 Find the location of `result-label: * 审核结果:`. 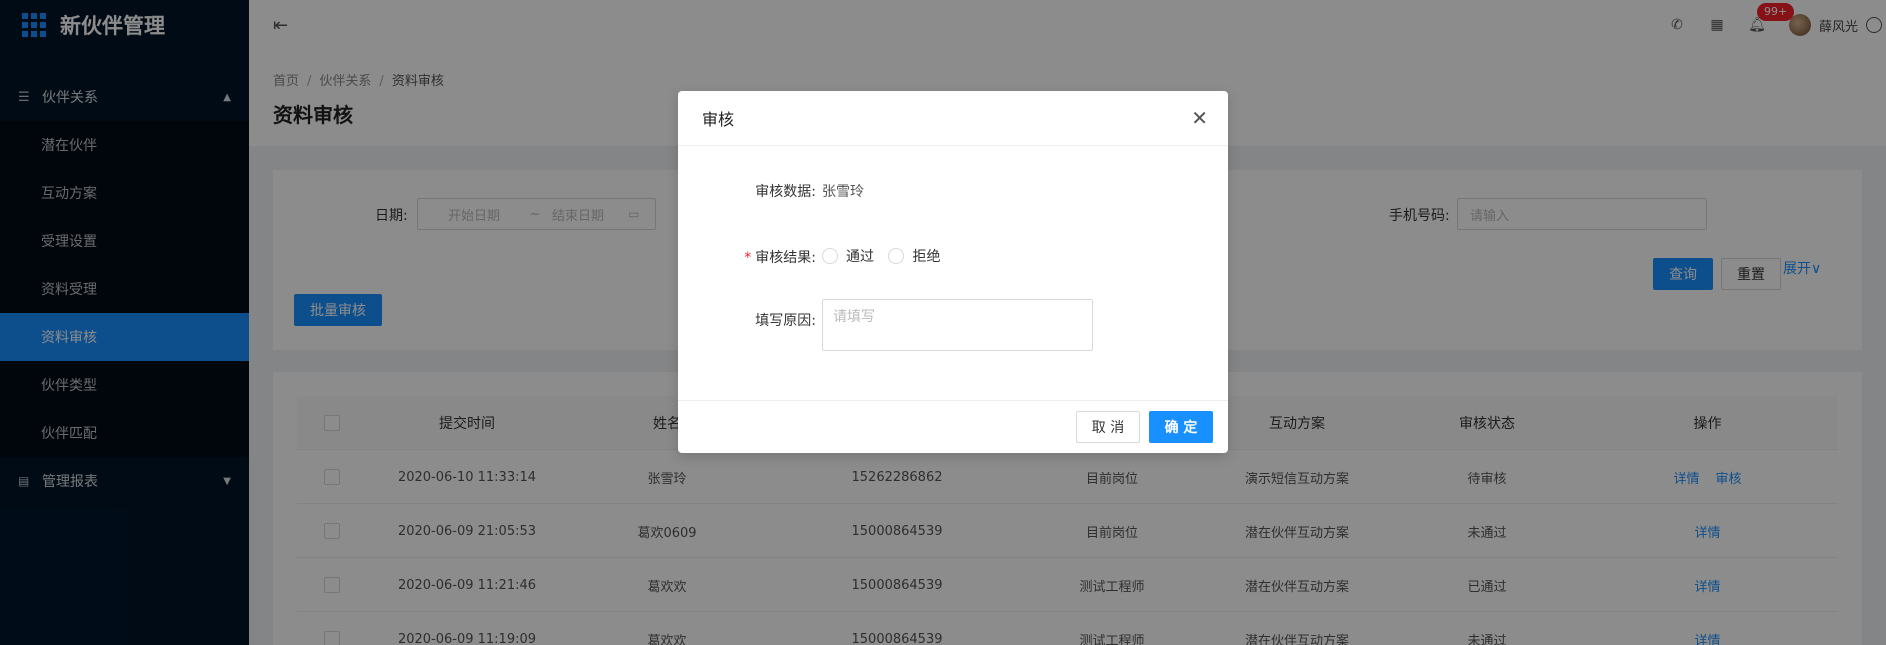

result-label: * 审核结果: is located at coordinates (780, 258).